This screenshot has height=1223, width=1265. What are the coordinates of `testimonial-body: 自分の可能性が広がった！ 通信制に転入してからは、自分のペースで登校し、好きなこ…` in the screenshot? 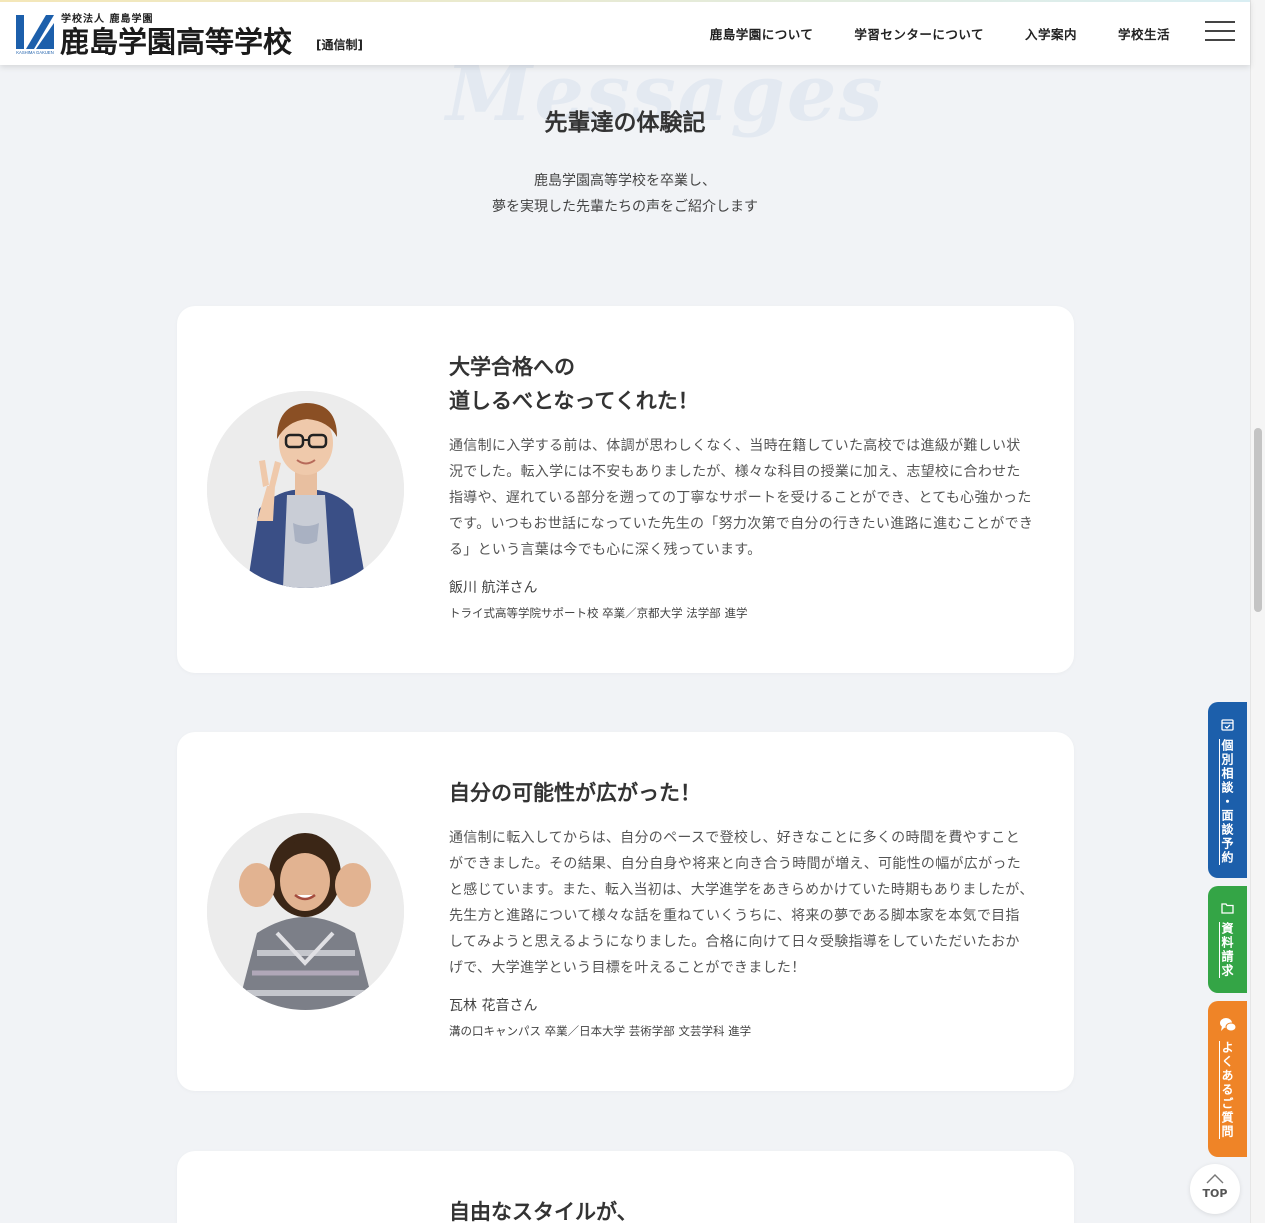 It's located at (741, 907).